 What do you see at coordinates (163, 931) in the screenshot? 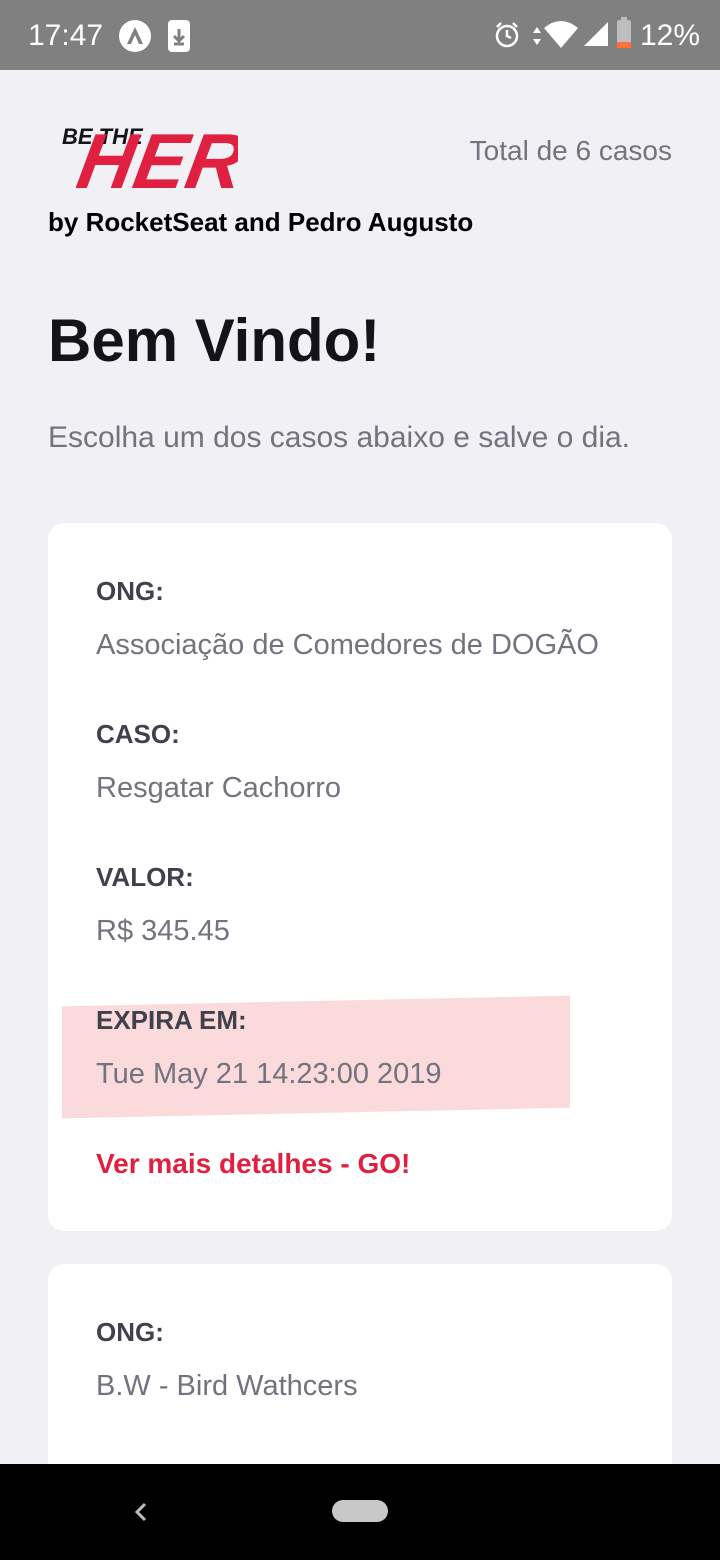
I see `value-amount: R$ 345.45` at bounding box center [163, 931].